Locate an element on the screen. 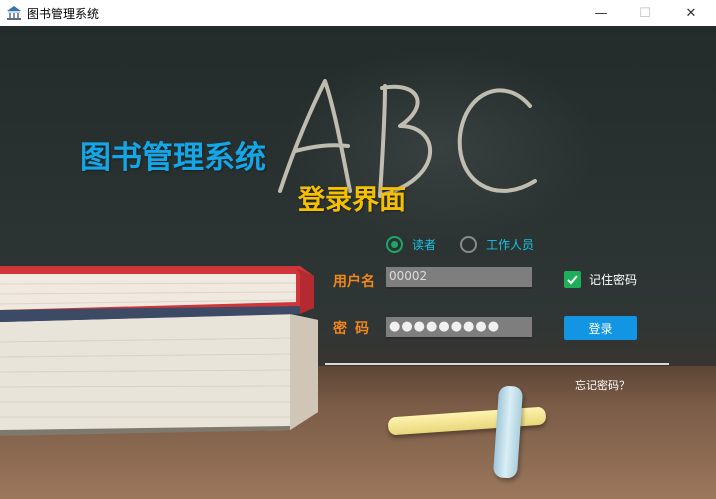 The height and width of the screenshot is (499, 716). remember-password-checkbox: 记住密码 is located at coordinates (600, 279).